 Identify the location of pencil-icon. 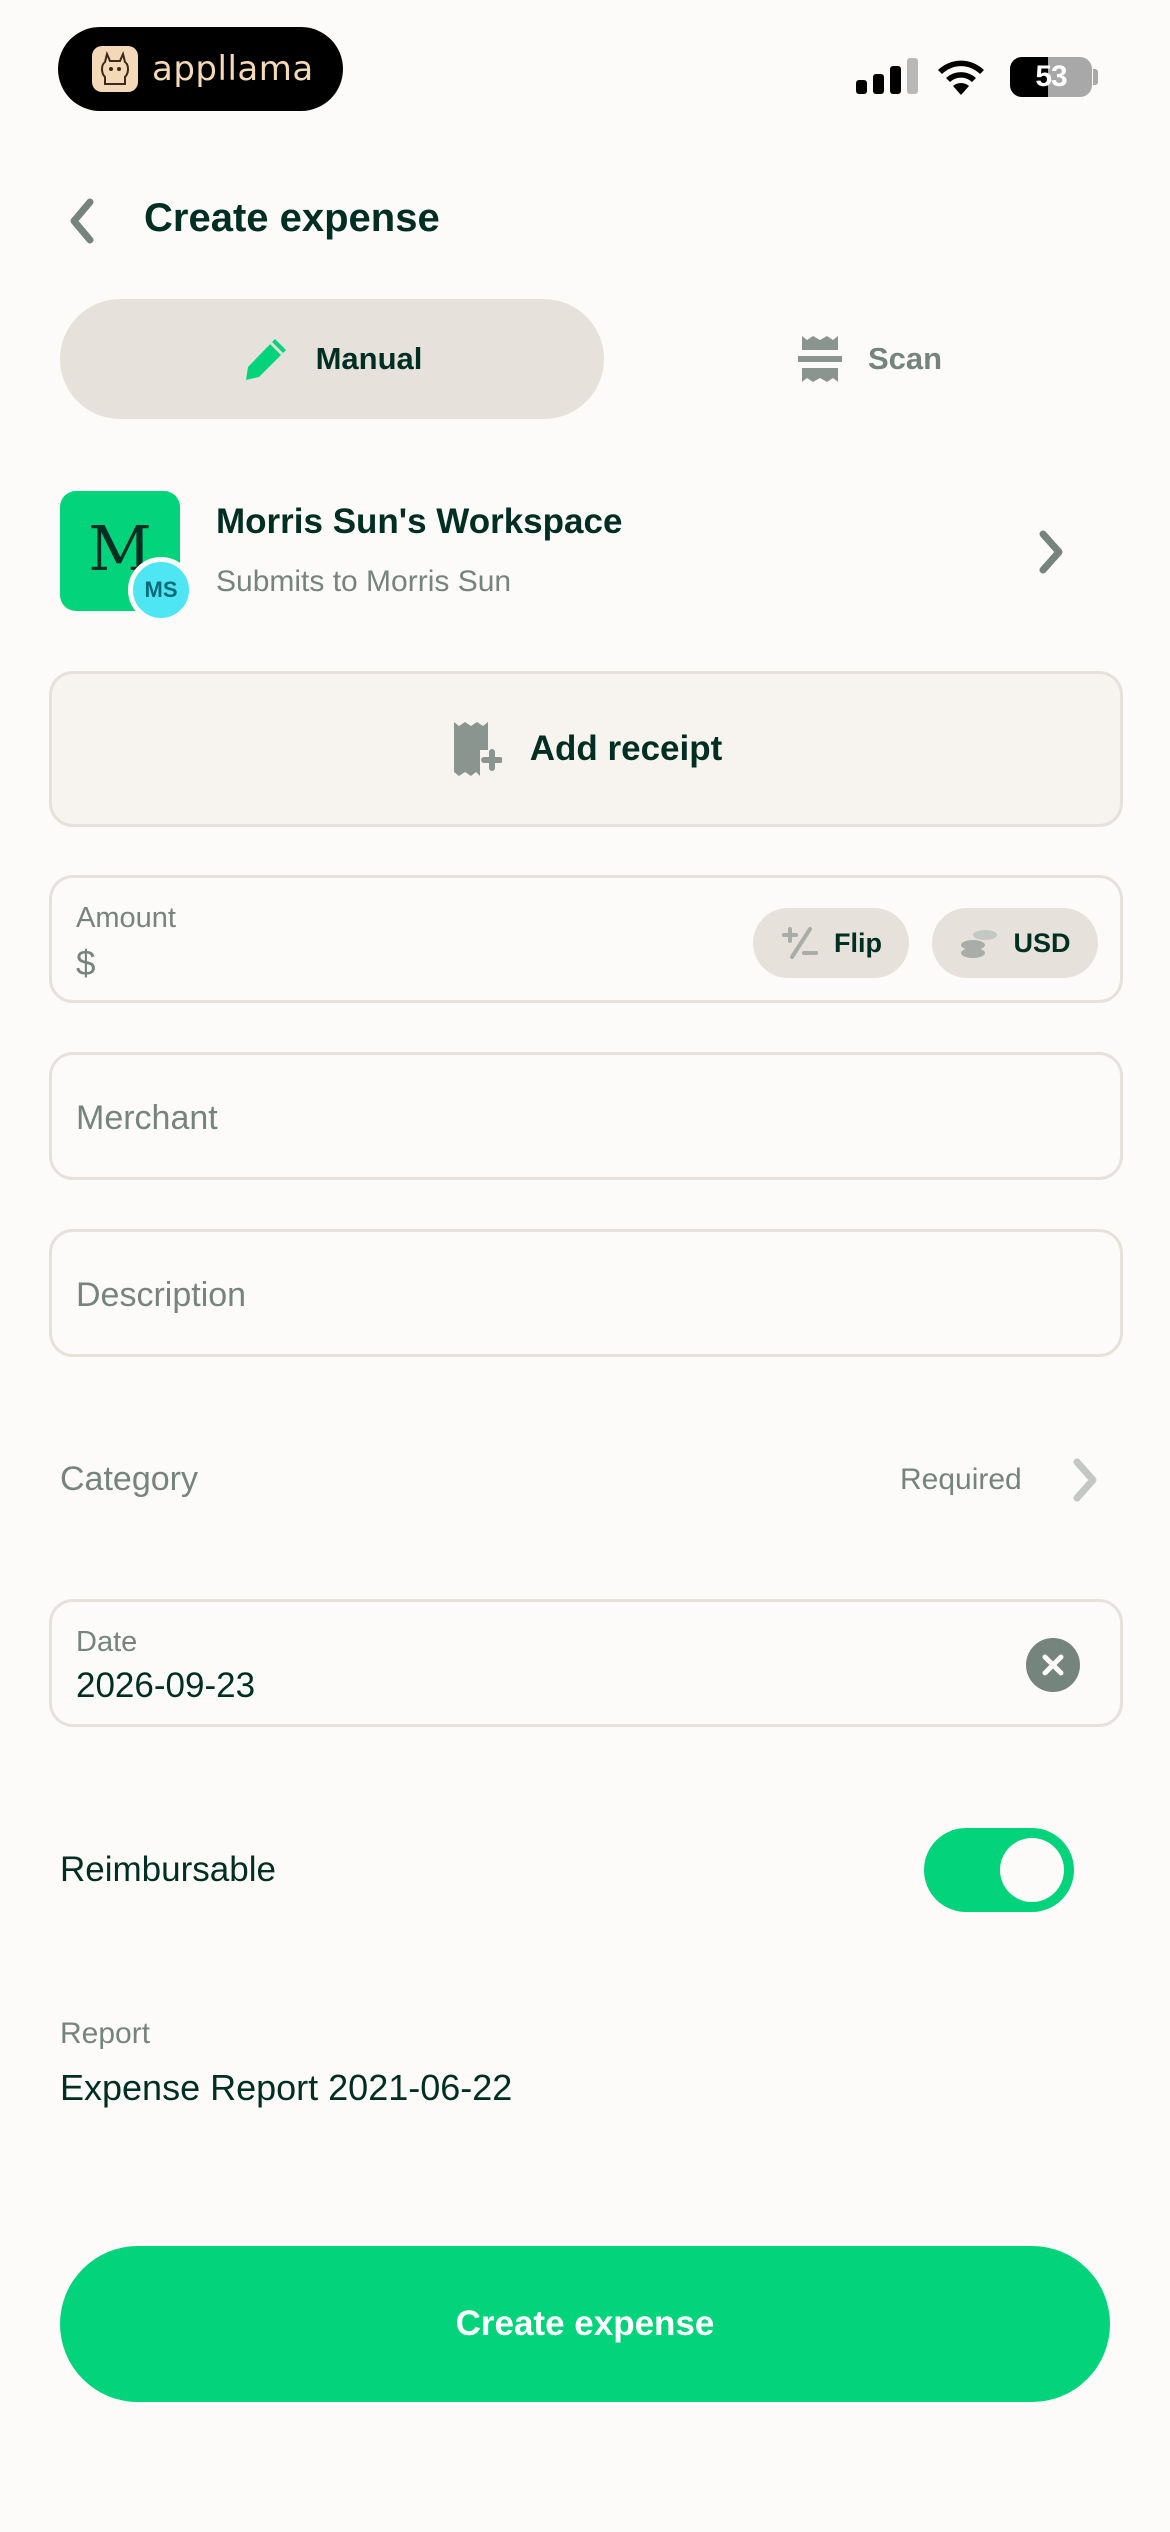
(265, 359).